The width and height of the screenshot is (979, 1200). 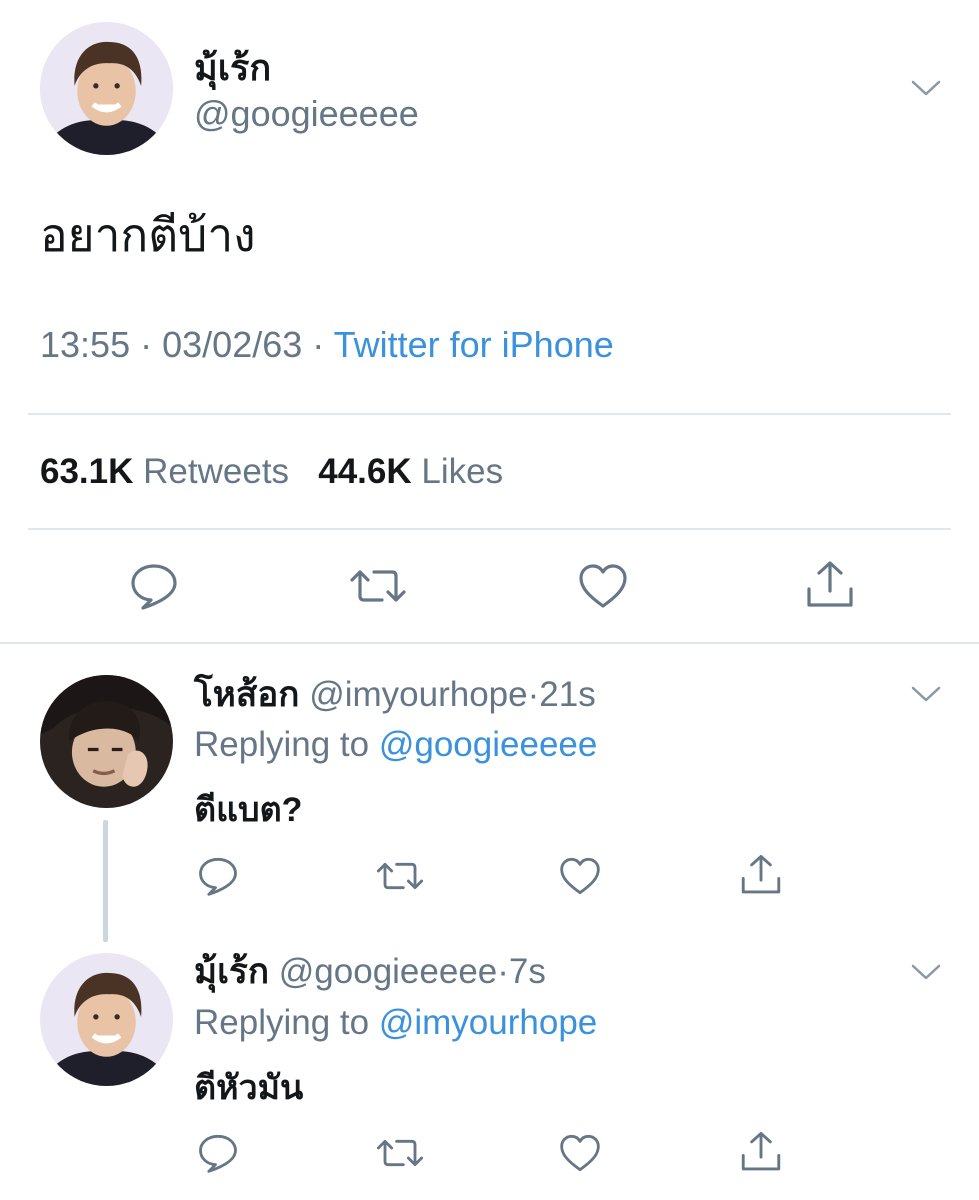 I want to click on replying-to-handle: @imyourhope, so click(x=488, y=1022).